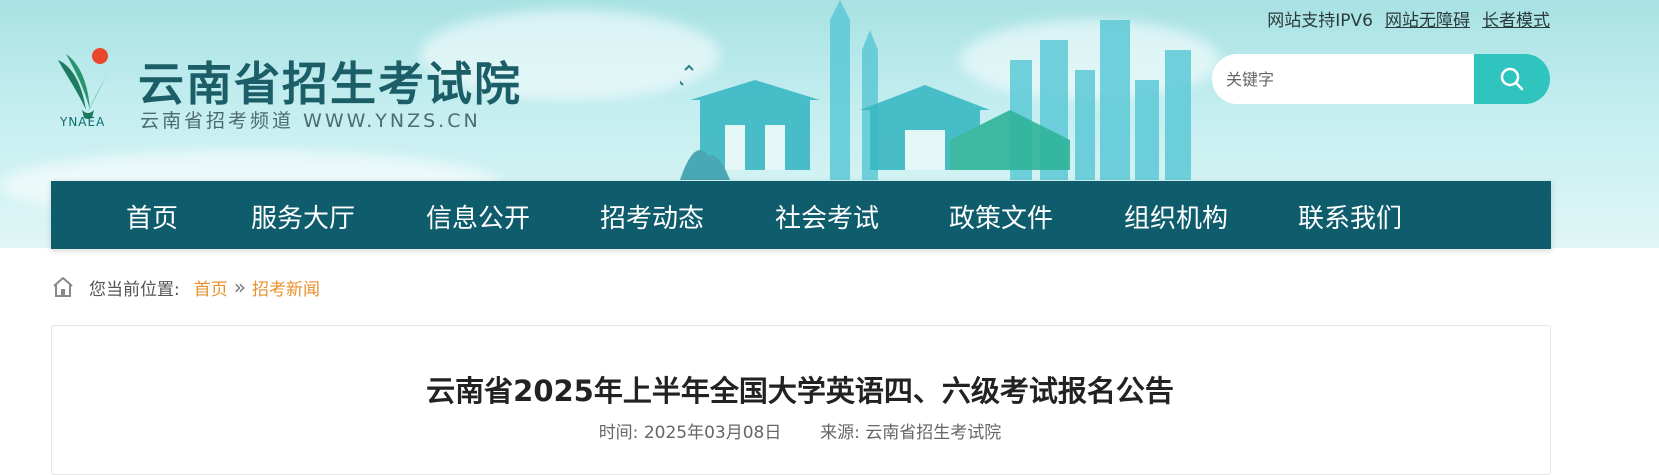 Image resolution: width=1659 pixels, height=475 pixels. I want to click on nav-item-info-public: 信息公开, so click(478, 216).